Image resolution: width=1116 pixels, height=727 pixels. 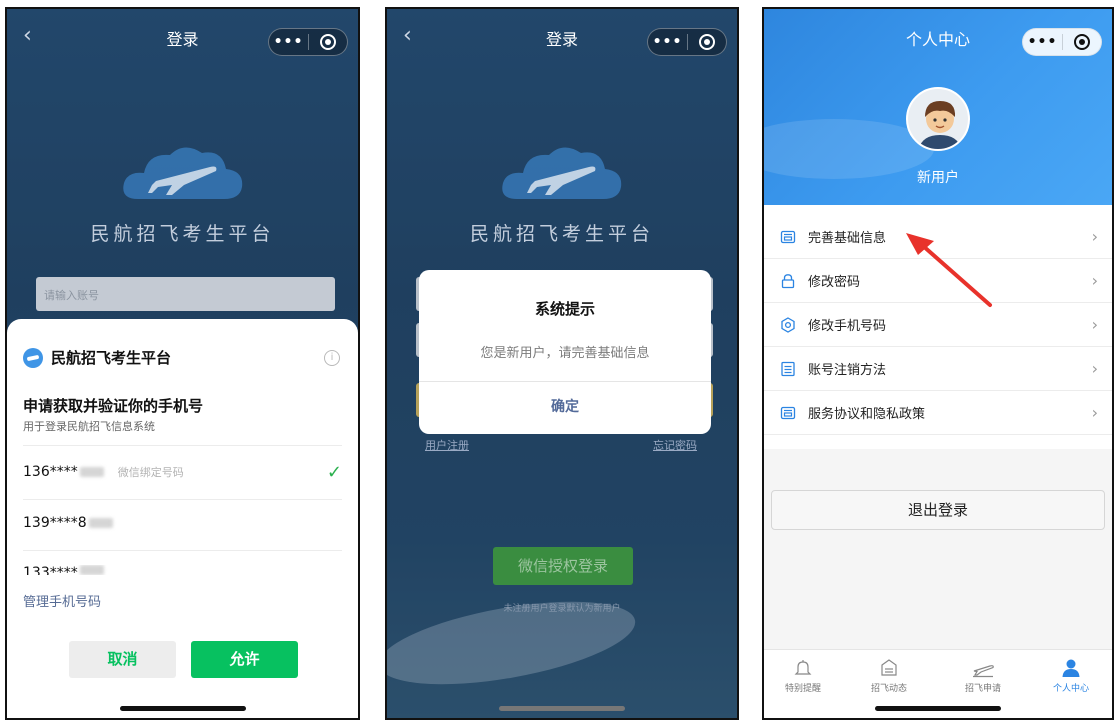 I want to click on dialog-message: 您是新用户，请完善基础信息, so click(x=565, y=353).